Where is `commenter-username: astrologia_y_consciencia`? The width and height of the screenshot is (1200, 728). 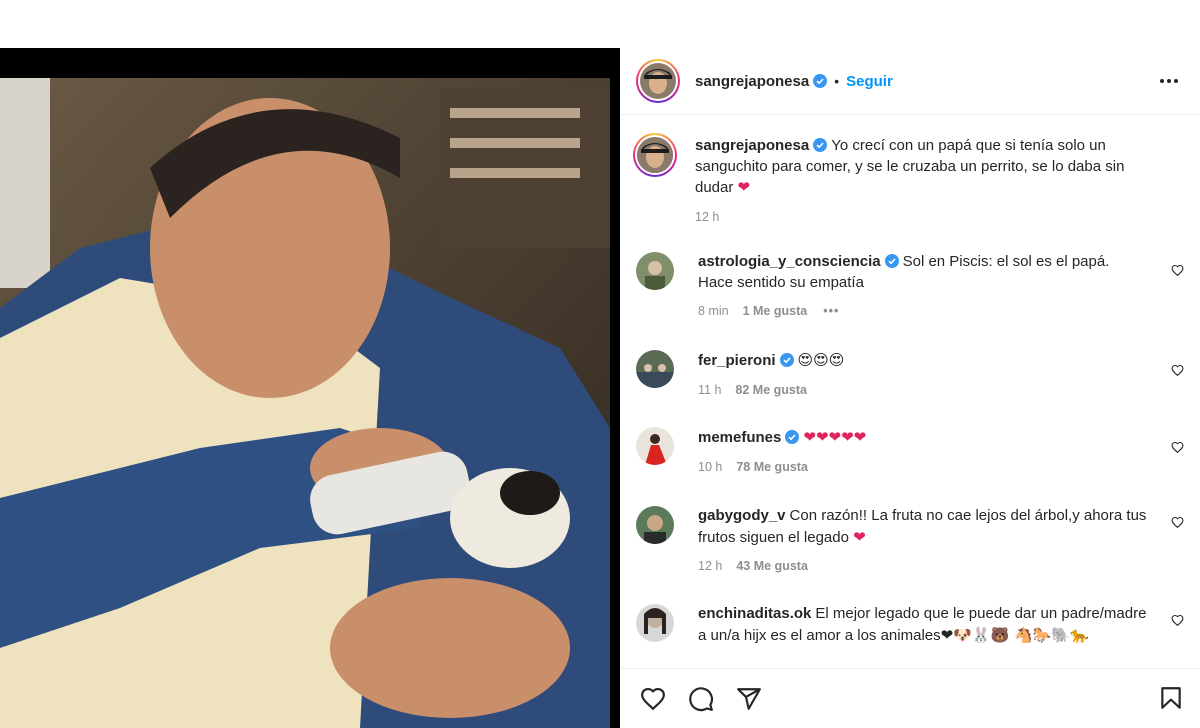
commenter-username: astrologia_y_consciencia is located at coordinates (789, 261).